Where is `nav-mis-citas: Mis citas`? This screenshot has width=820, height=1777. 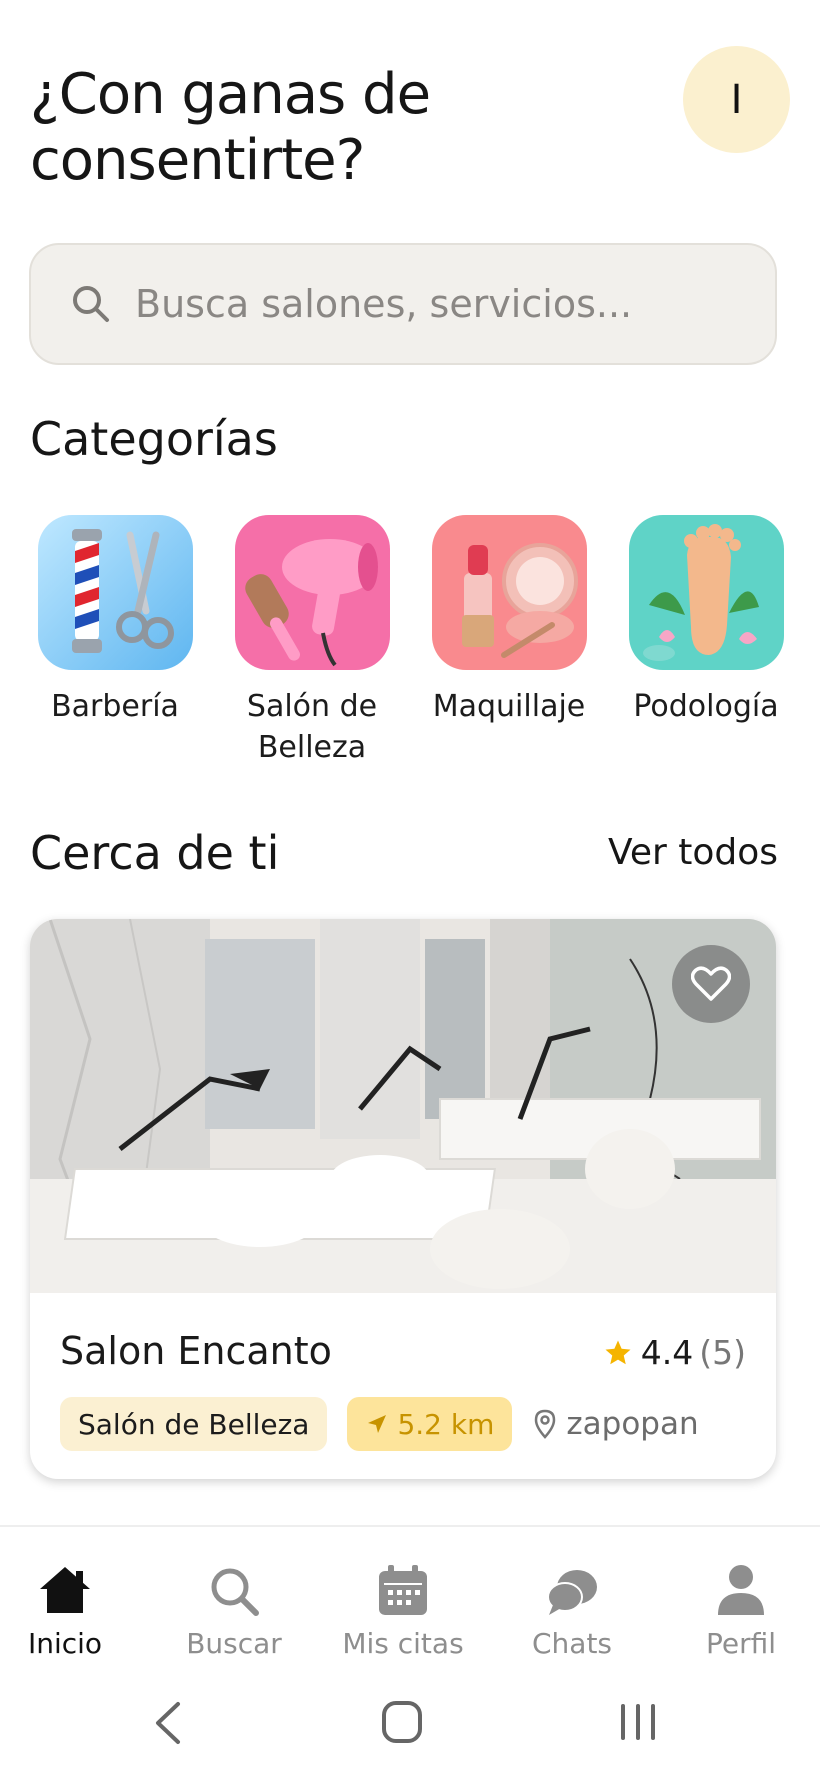 nav-mis-citas: Mis citas is located at coordinates (403, 1608).